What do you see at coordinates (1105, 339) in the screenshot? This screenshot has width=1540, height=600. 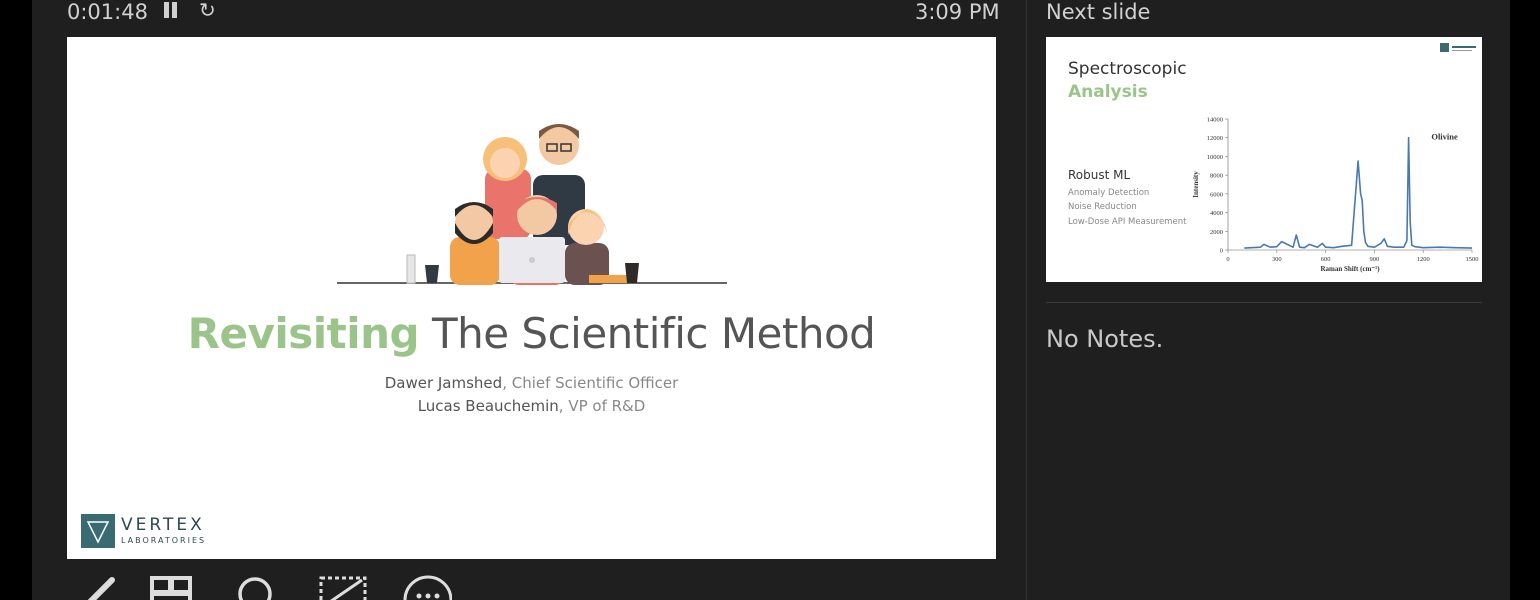 I see `speaker-notes: No Notes.` at bounding box center [1105, 339].